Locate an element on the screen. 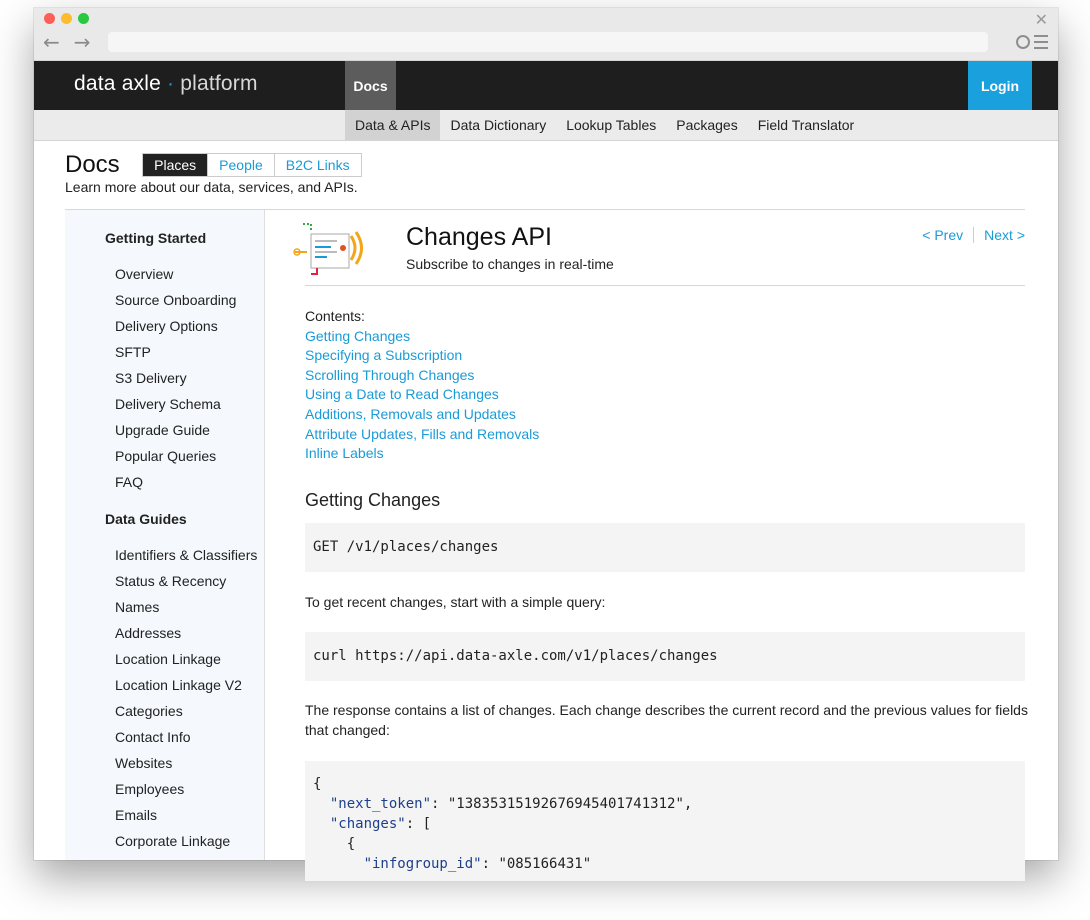 This screenshot has height=920, width=1090. changes-api-icon is located at coordinates (328, 249).